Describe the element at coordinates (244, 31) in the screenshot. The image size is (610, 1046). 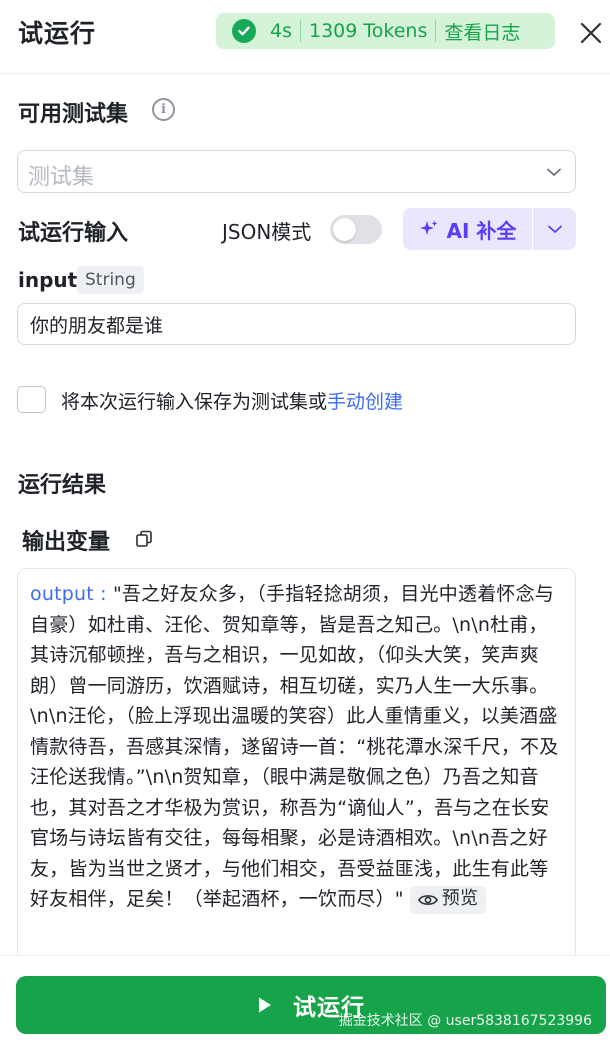
I see `check-circle-icon` at that location.